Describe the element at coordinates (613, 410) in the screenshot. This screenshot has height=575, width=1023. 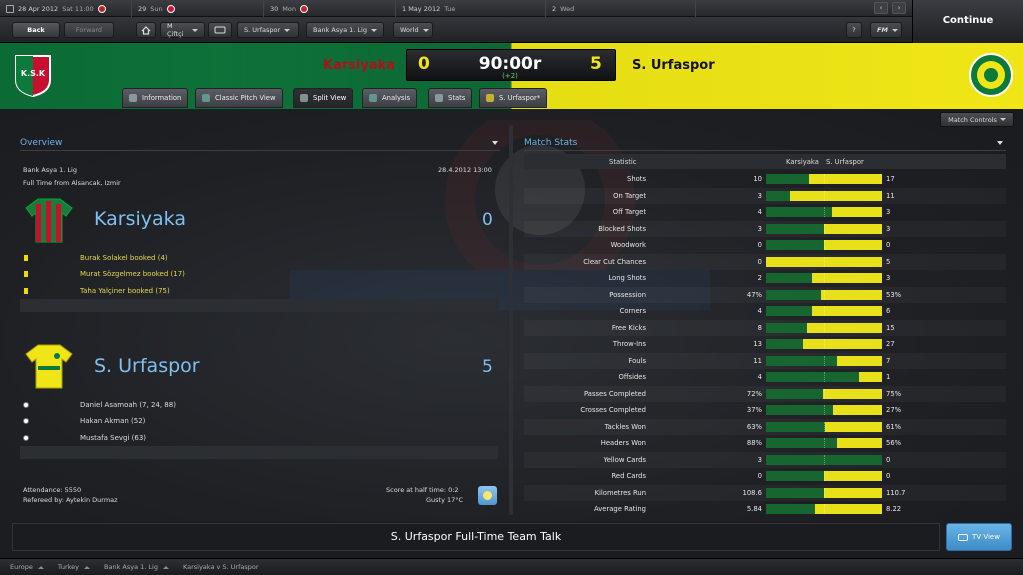
I see `stat-label: Crosses Completed` at that location.